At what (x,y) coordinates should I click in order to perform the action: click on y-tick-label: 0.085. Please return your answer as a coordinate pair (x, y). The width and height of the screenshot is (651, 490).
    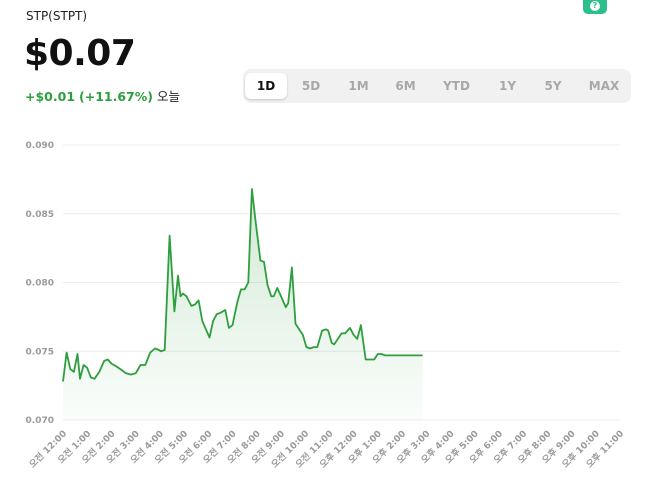
    Looking at the image, I should click on (40, 215).